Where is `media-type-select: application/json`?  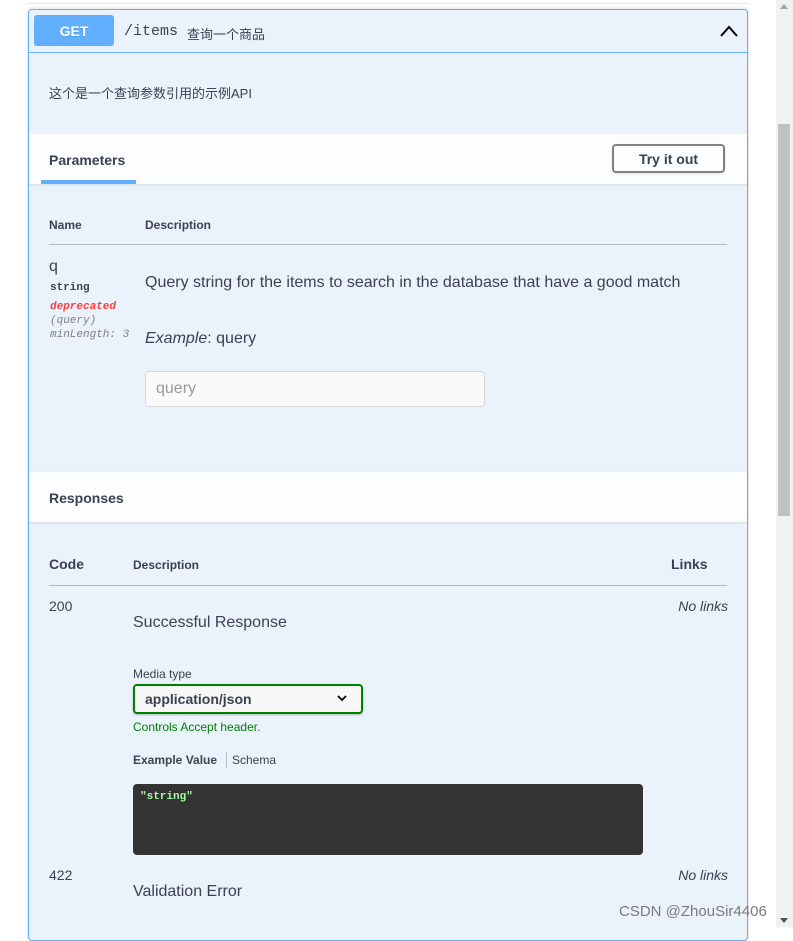 media-type-select: application/json is located at coordinates (248, 699).